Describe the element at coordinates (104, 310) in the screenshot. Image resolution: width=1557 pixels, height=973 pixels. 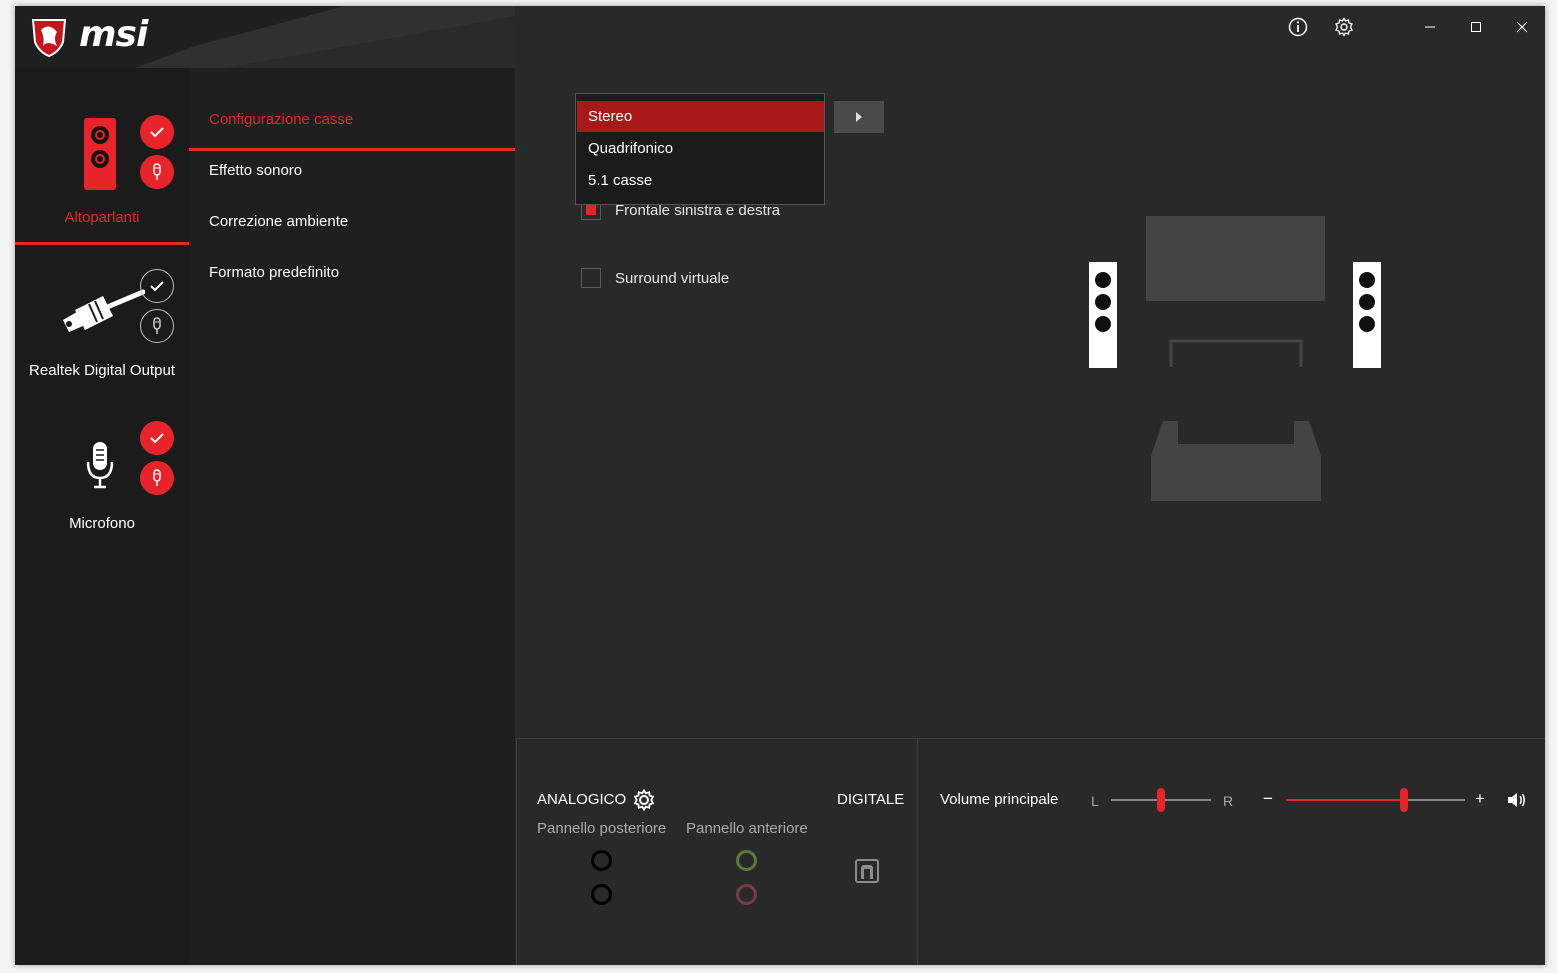
I see `optical-cable-icon` at that location.